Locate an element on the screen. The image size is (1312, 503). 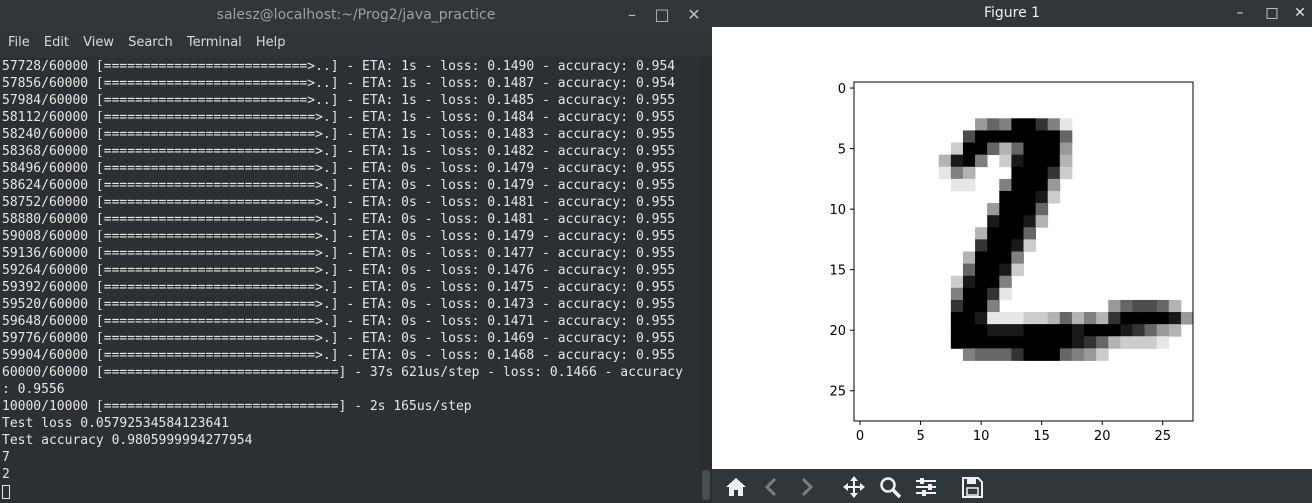
y-tick-label: 20 is located at coordinates (837, 331).